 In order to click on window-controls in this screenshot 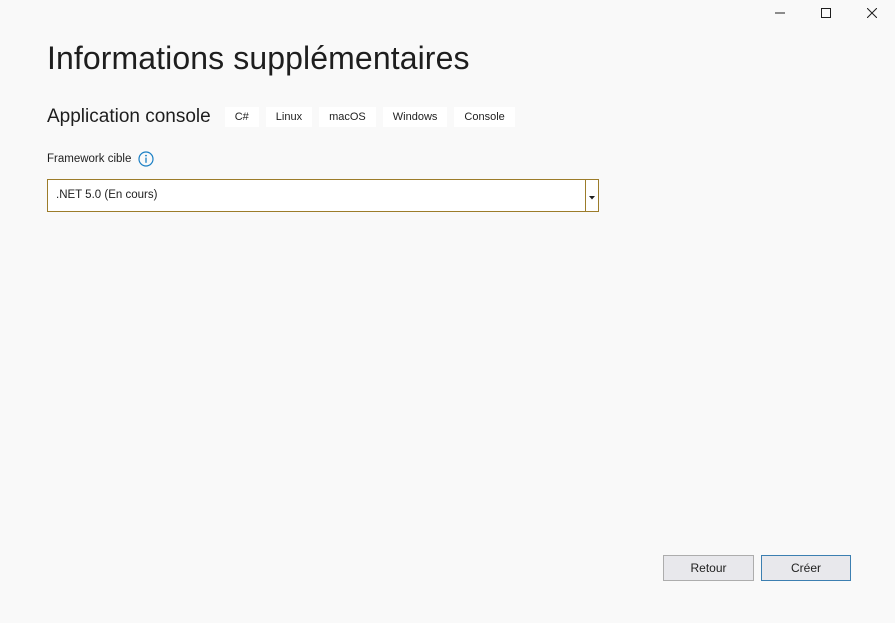, I will do `click(826, 13)`.